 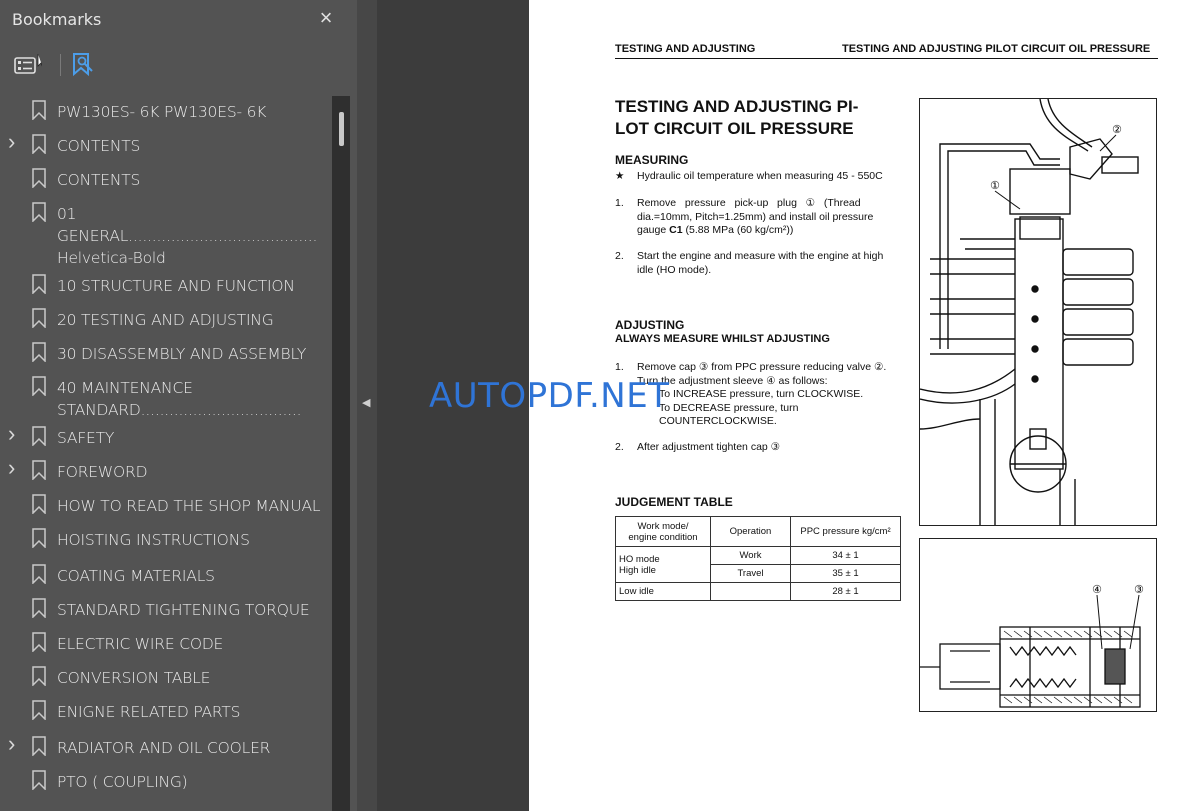 What do you see at coordinates (845, 555) in the screenshot?
I see `table-cell: 34 ± 1` at bounding box center [845, 555].